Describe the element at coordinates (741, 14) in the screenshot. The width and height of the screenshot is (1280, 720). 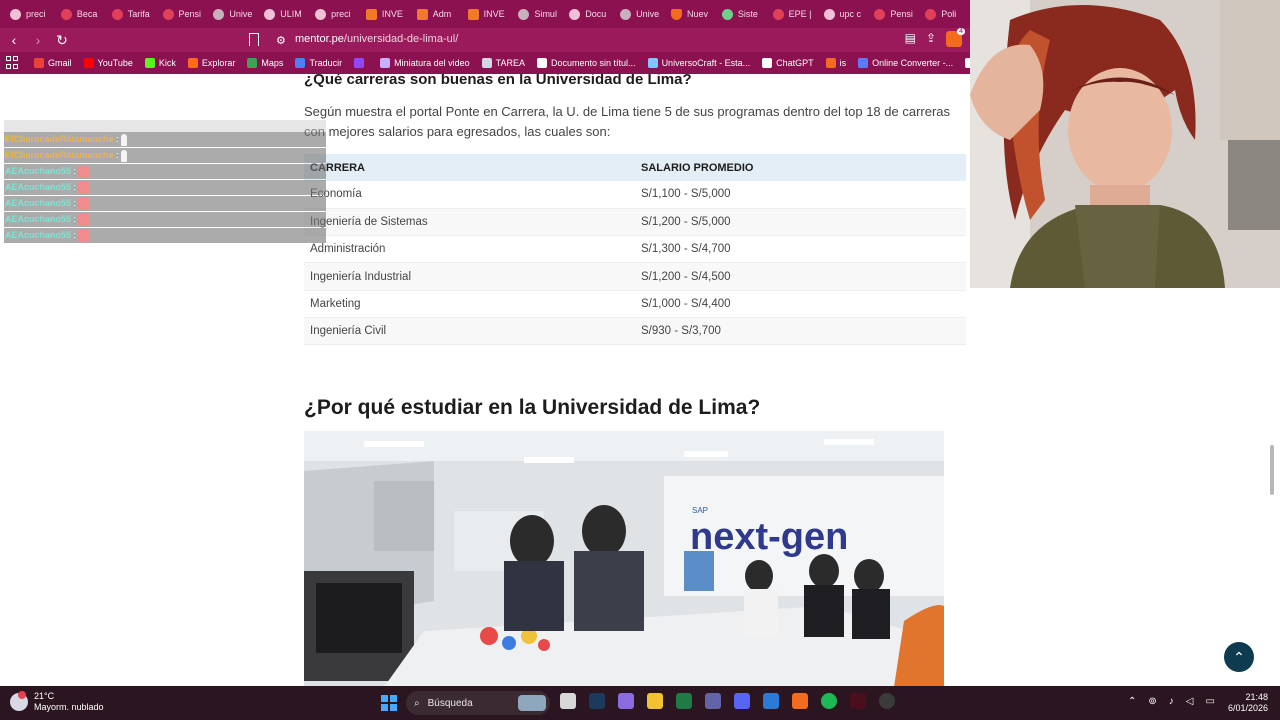
I see `browser-tab: Siste` at that location.